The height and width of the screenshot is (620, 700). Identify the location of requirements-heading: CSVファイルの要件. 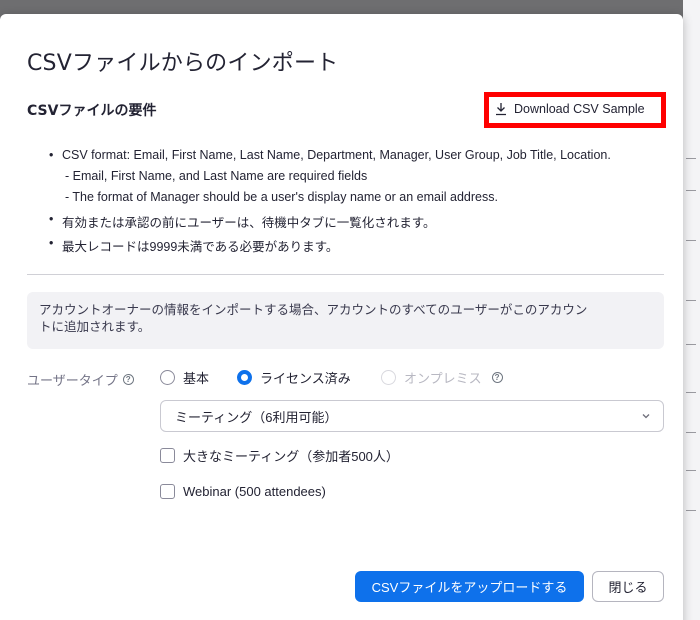
(92, 111).